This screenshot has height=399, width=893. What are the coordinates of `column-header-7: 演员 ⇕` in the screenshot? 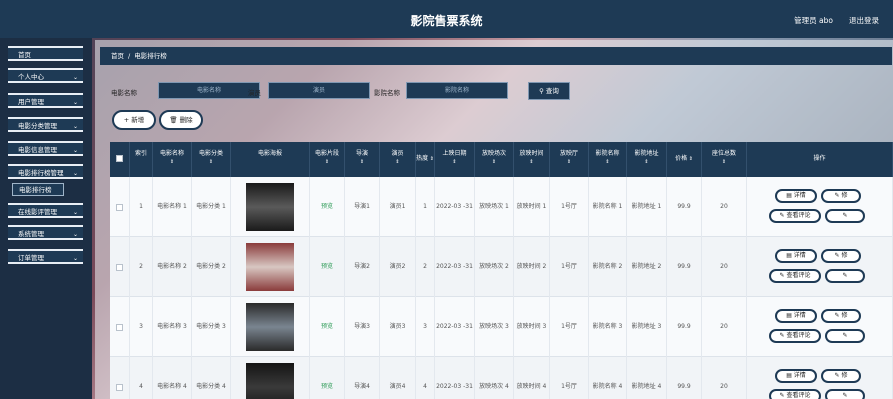 It's located at (398, 159).